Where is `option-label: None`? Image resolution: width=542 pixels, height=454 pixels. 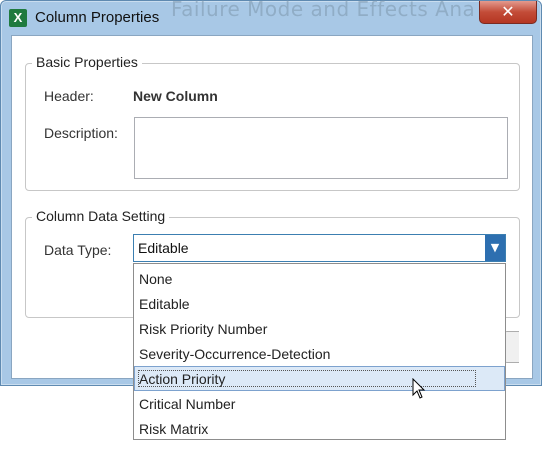
option-label: None is located at coordinates (156, 279).